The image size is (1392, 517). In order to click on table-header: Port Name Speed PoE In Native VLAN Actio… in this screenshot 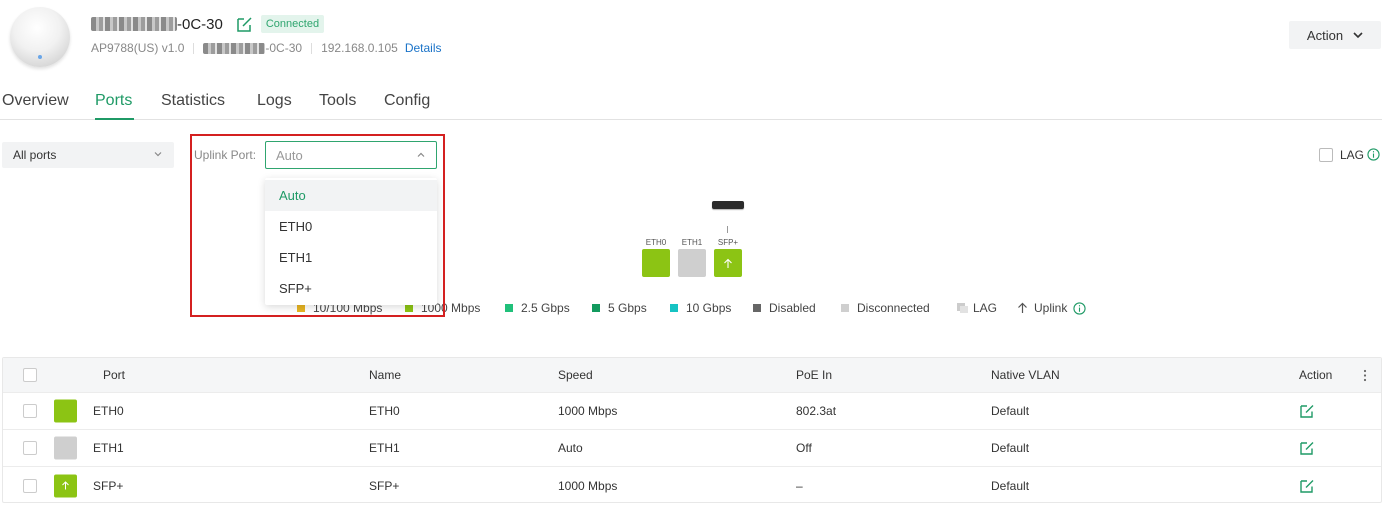, I will do `click(692, 375)`.